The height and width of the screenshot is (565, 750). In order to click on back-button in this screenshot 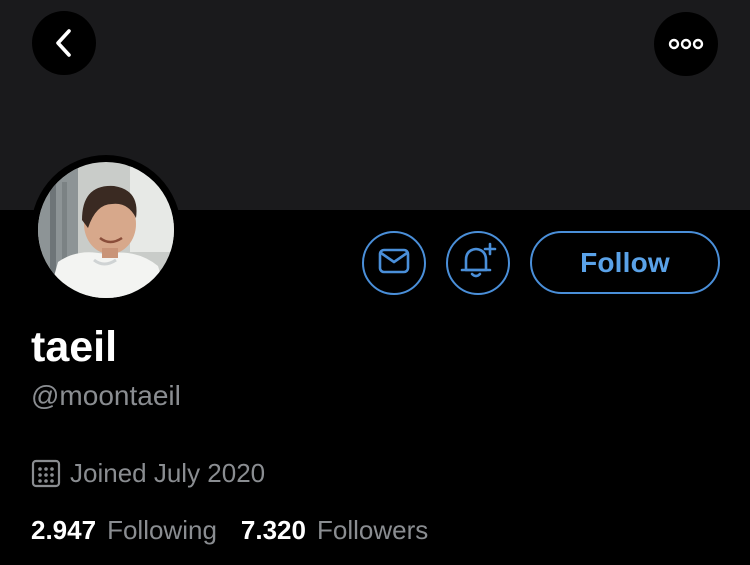, I will do `click(64, 43)`.